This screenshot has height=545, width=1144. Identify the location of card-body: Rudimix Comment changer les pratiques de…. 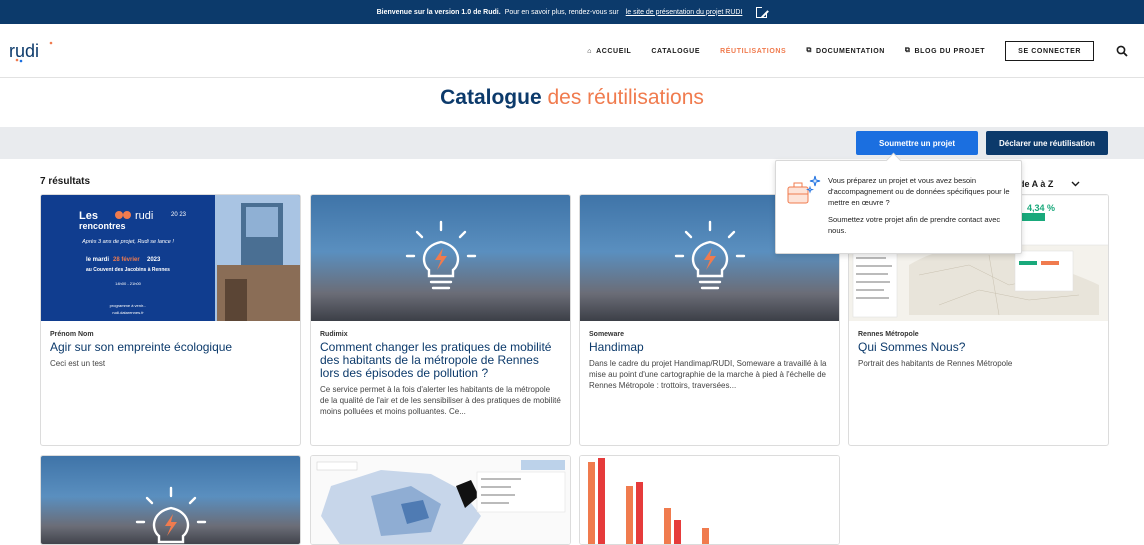
(440, 373).